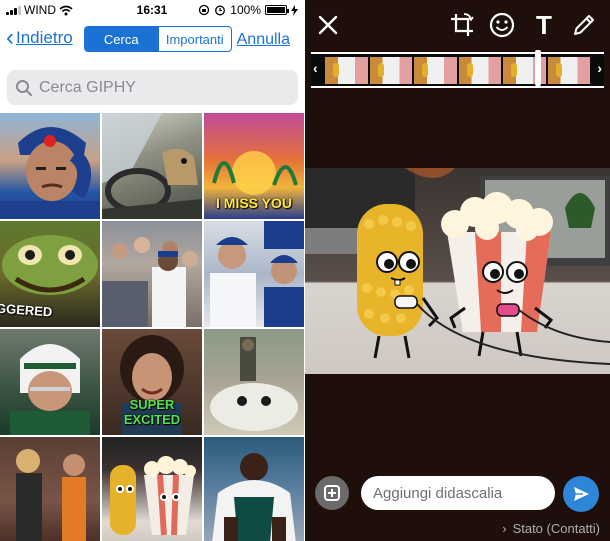 This screenshot has width=610, height=541. What do you see at coordinates (44, 37) in the screenshot?
I see `back-label: Indietro` at bounding box center [44, 37].